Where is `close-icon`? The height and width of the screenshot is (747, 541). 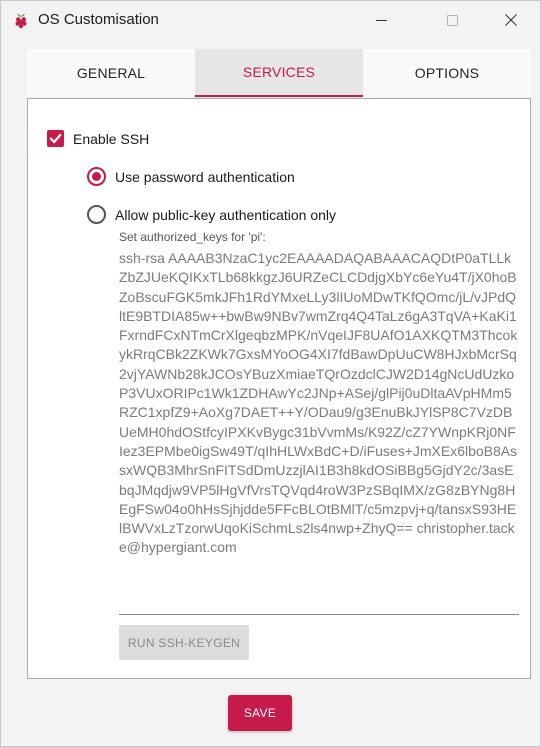
close-icon is located at coordinates (511, 20).